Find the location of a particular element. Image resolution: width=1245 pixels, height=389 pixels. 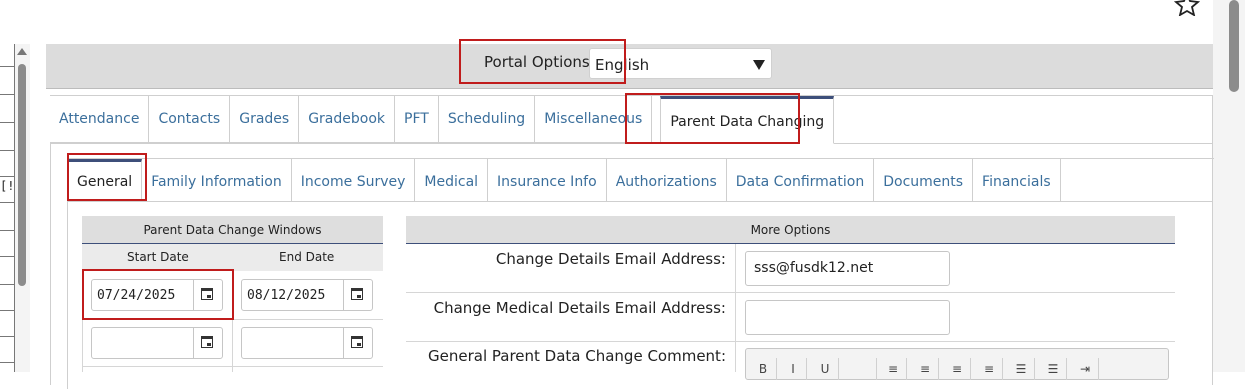

end-date-input-1: 08/12/2025 is located at coordinates (307, 295).